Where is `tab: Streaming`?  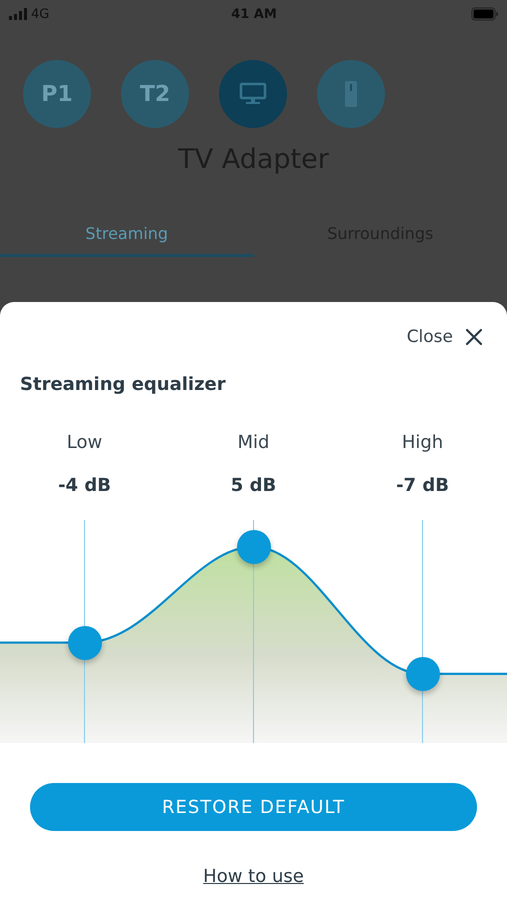
tab: Streaming is located at coordinates (127, 234).